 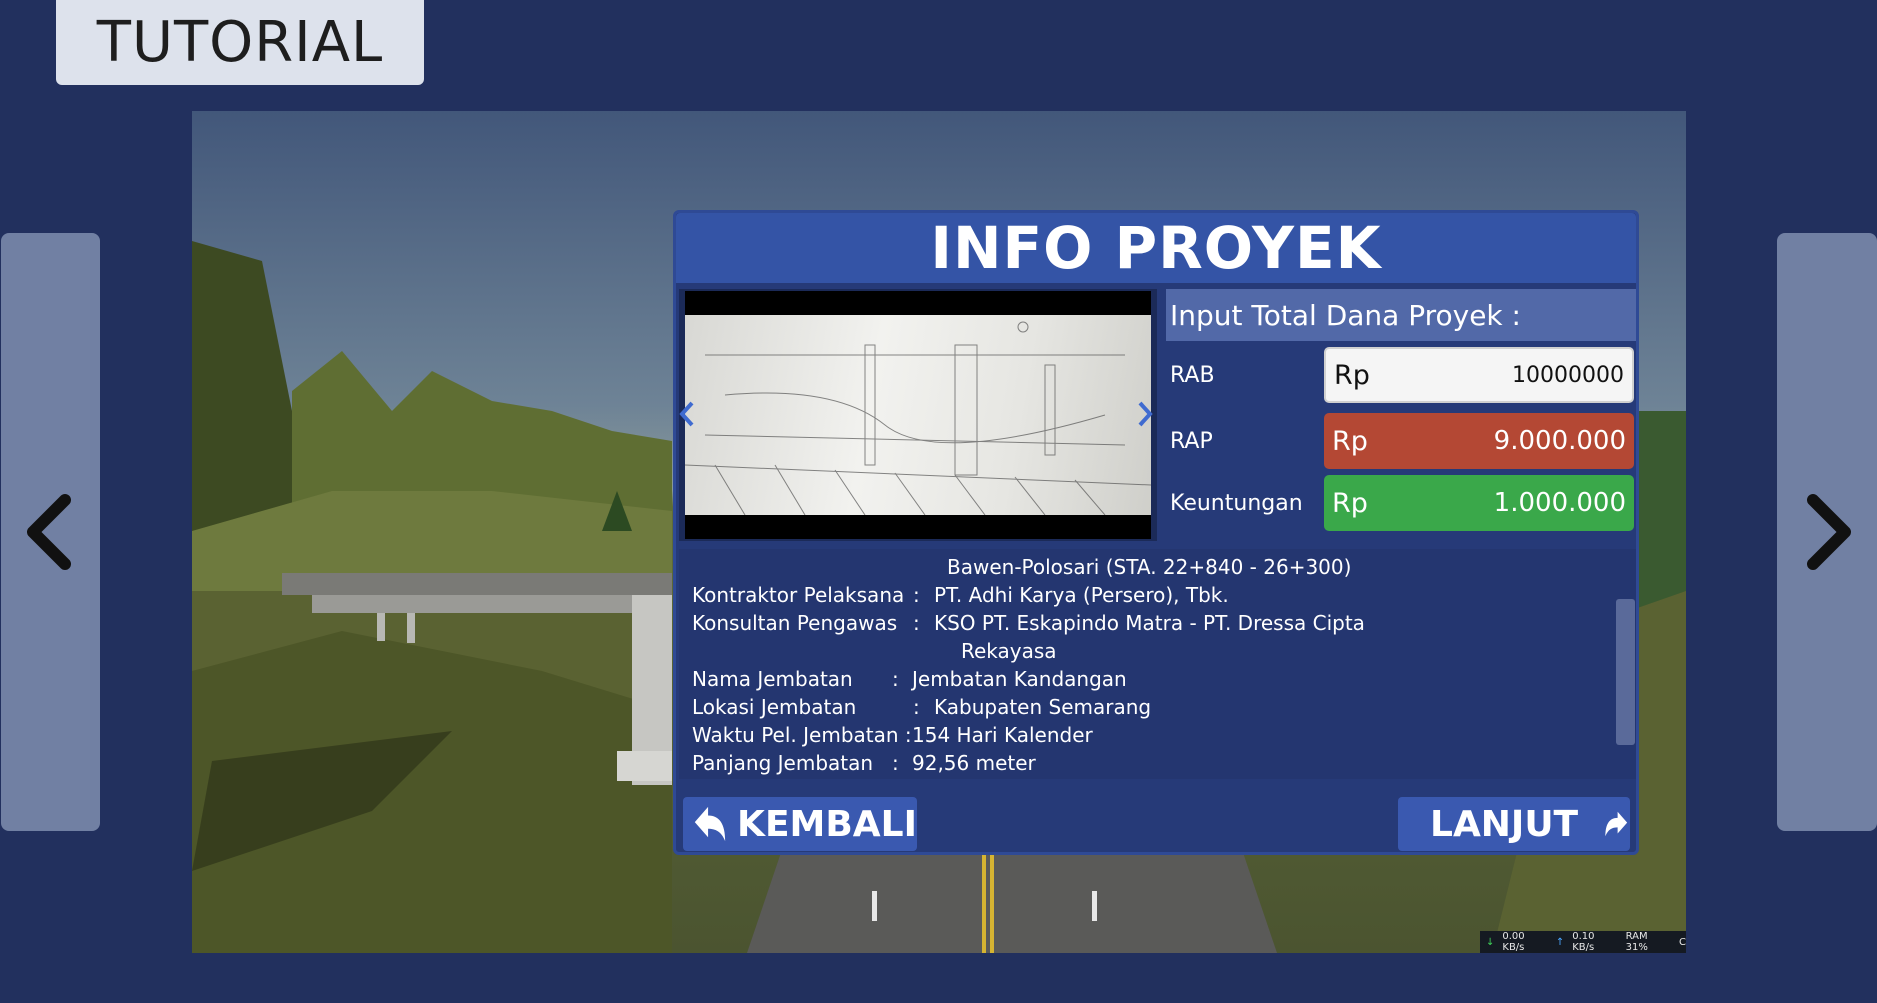 I want to click on fund-row-rap: RAP Rp 9.000.000, so click(x=1401, y=441).